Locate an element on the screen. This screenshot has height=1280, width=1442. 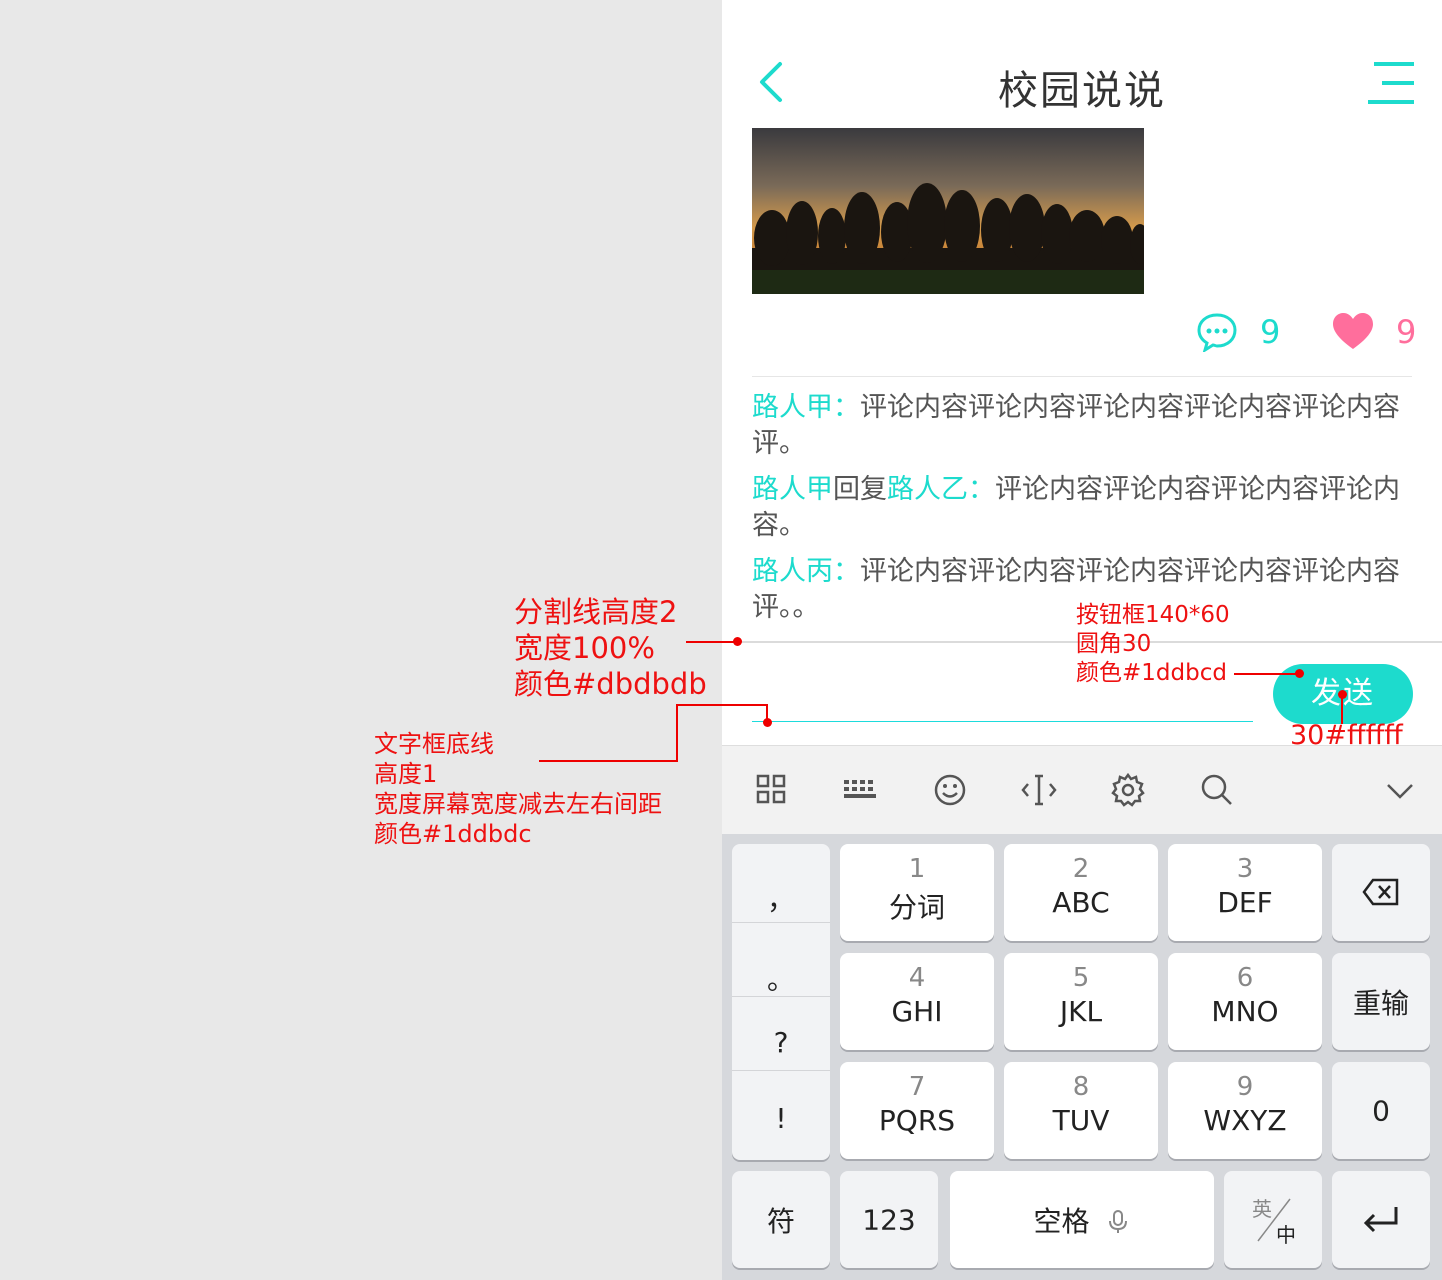
page-title: 校园说说 is located at coordinates (1082, 91).